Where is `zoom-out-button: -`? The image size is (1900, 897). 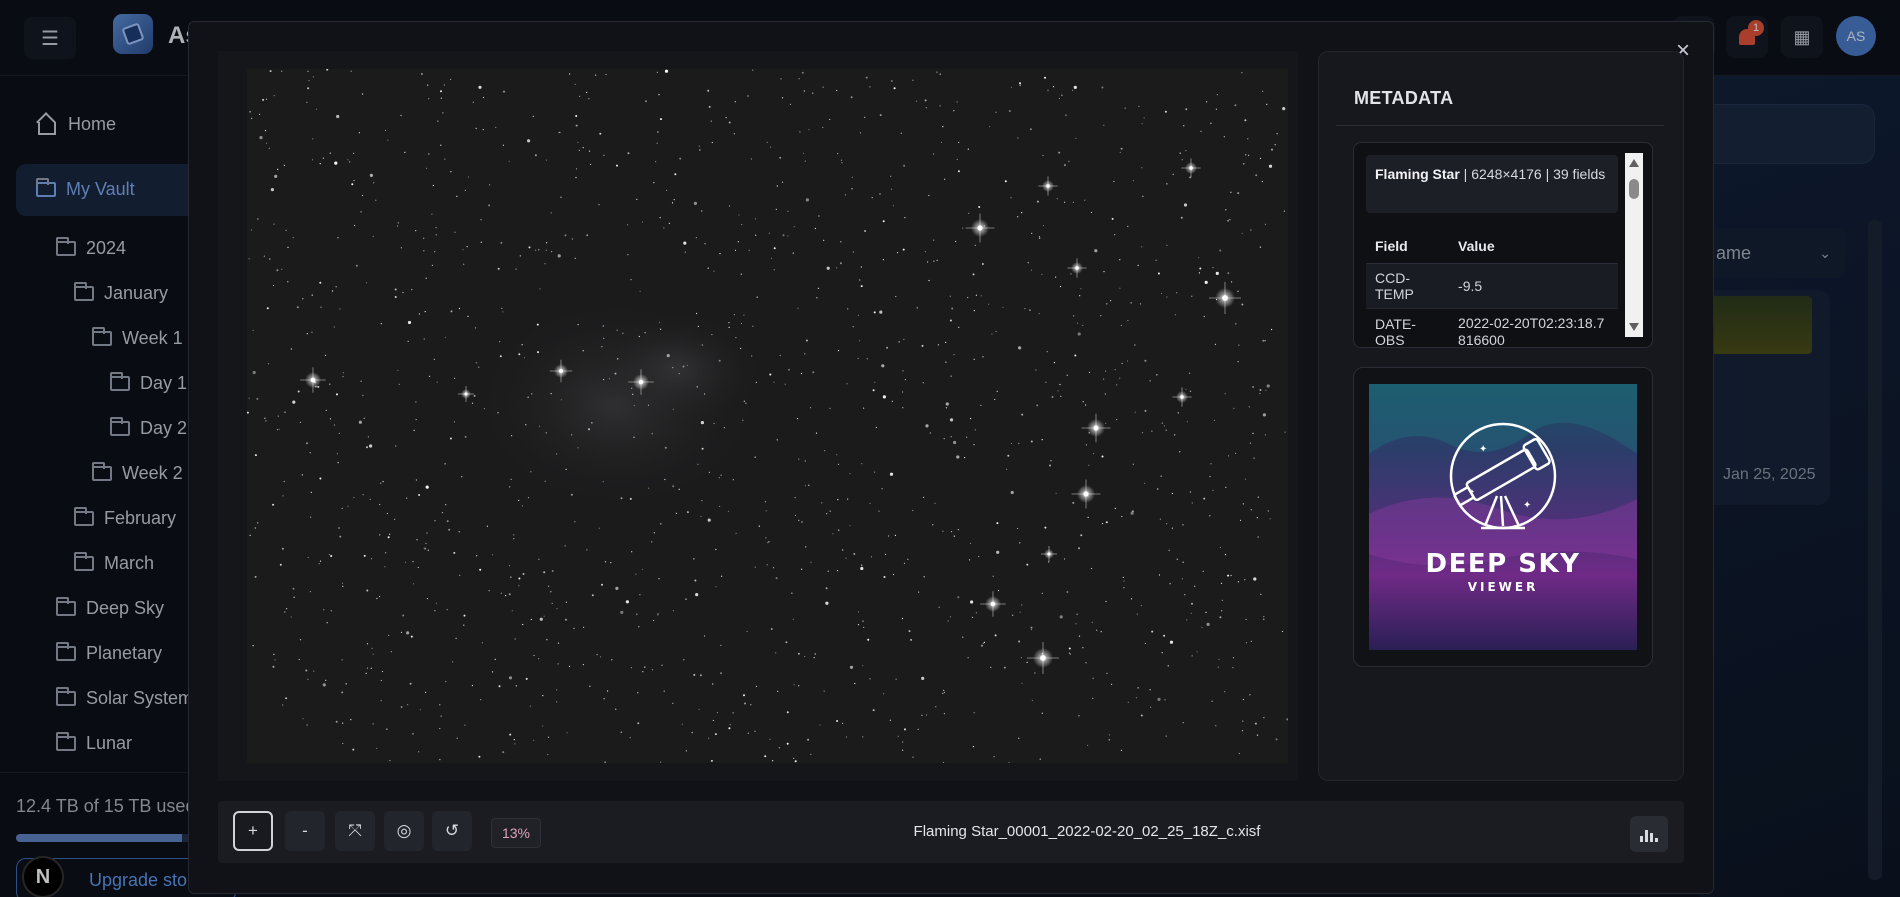 zoom-out-button: - is located at coordinates (305, 831).